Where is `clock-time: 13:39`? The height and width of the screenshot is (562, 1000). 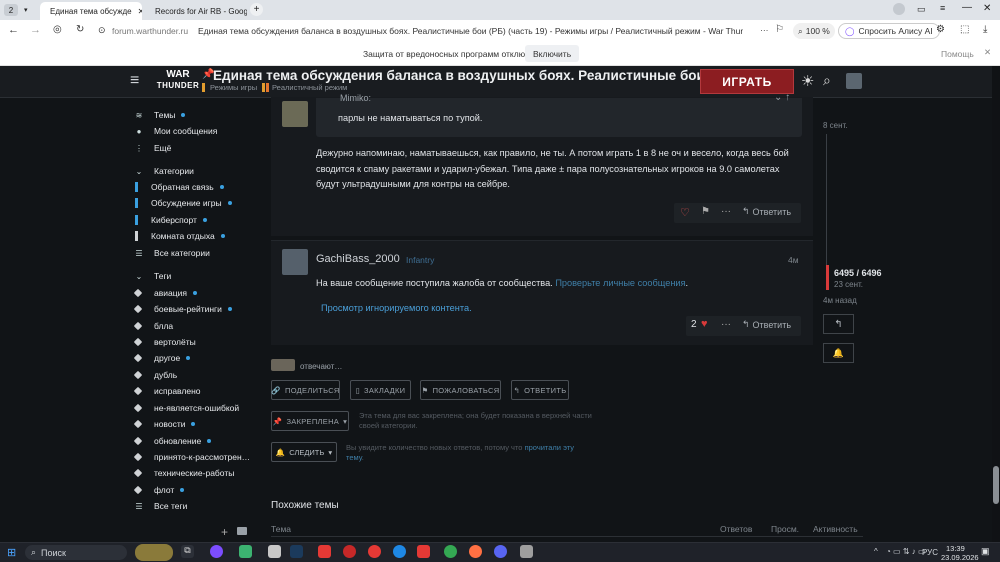
clock-time: 13:39 is located at coordinates (955, 548).